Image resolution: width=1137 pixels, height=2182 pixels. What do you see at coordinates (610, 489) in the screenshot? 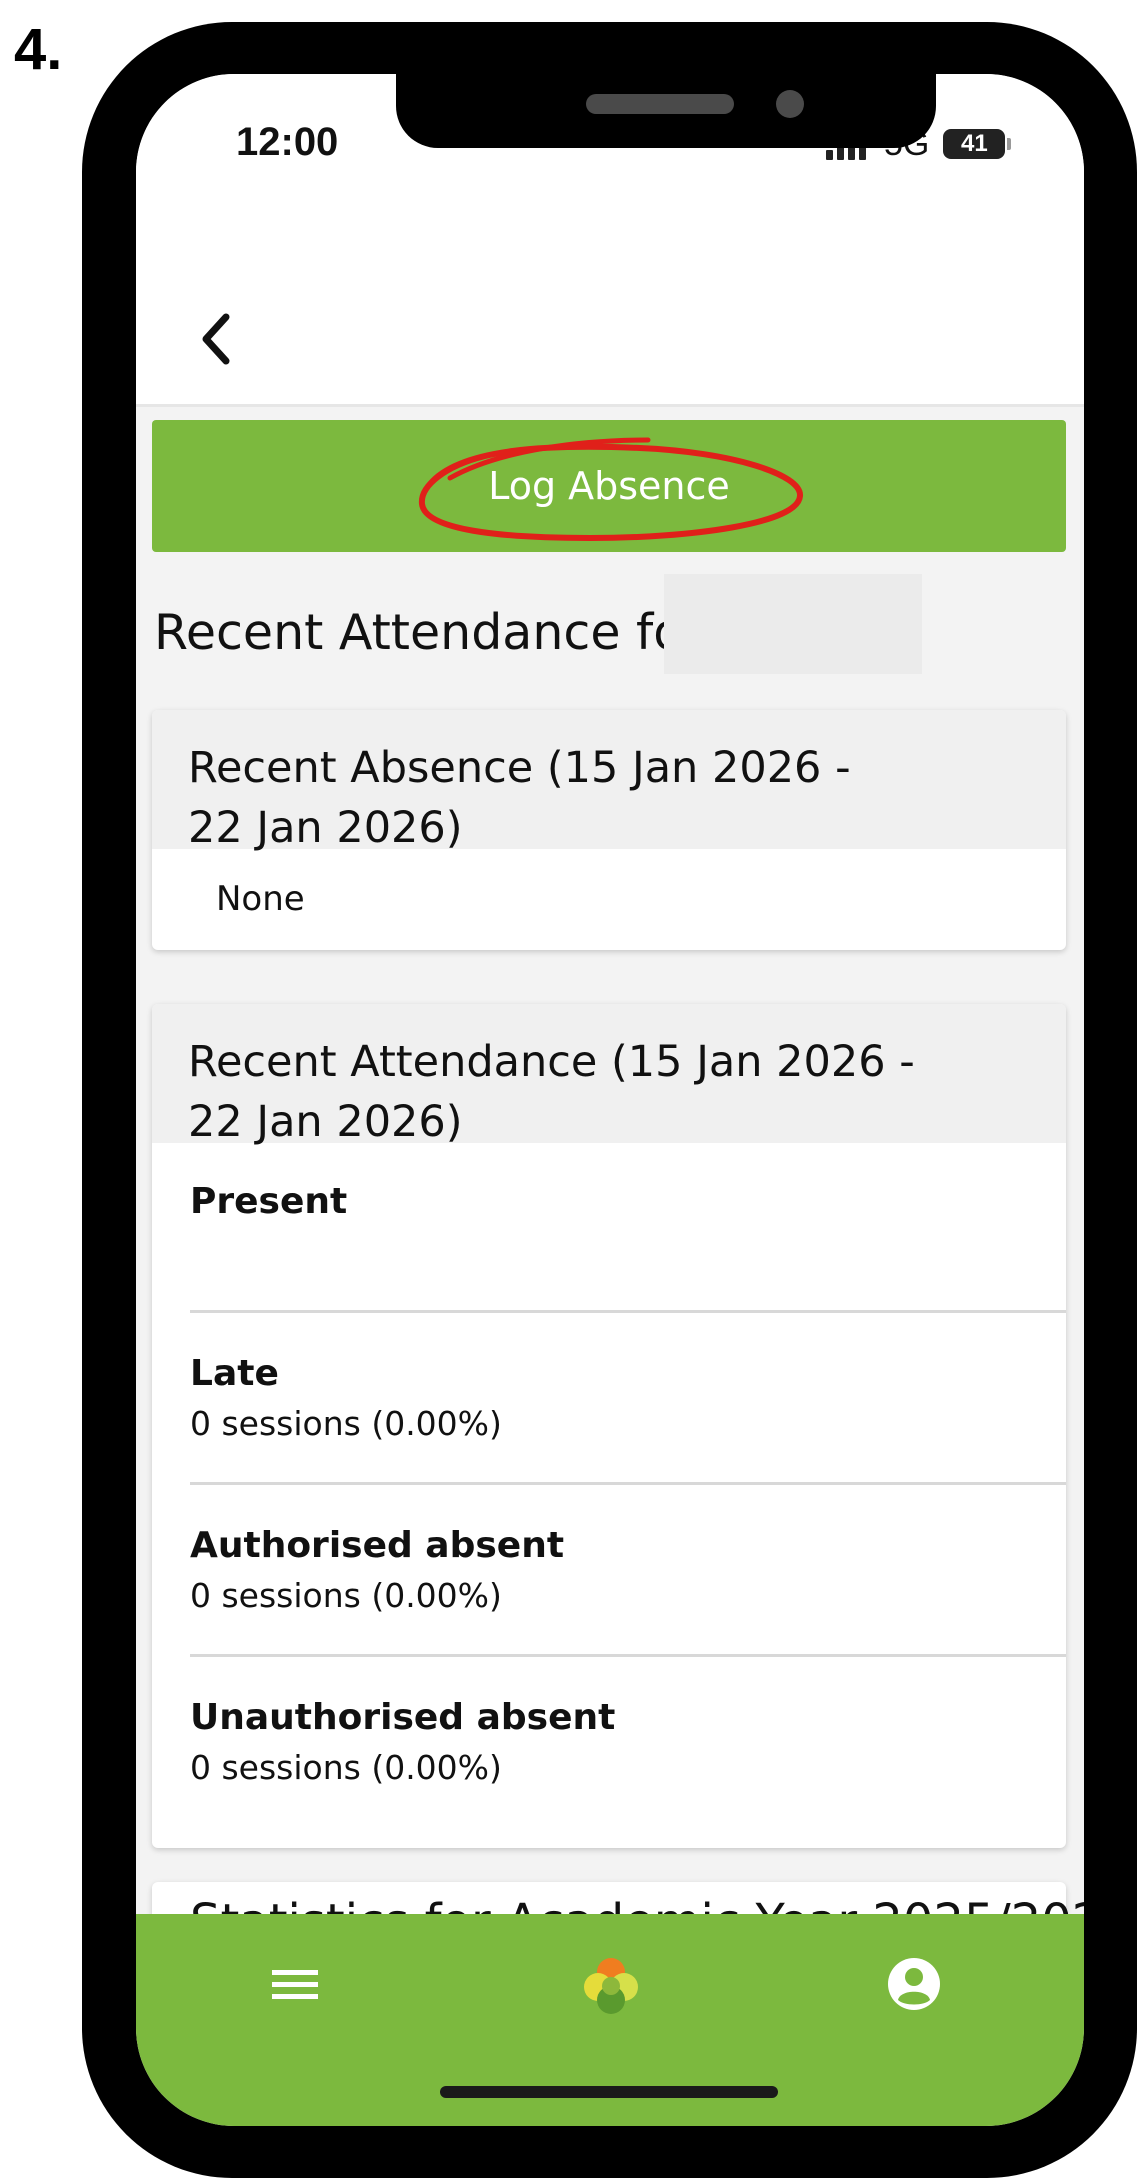
I see `annotation-circle` at bounding box center [610, 489].